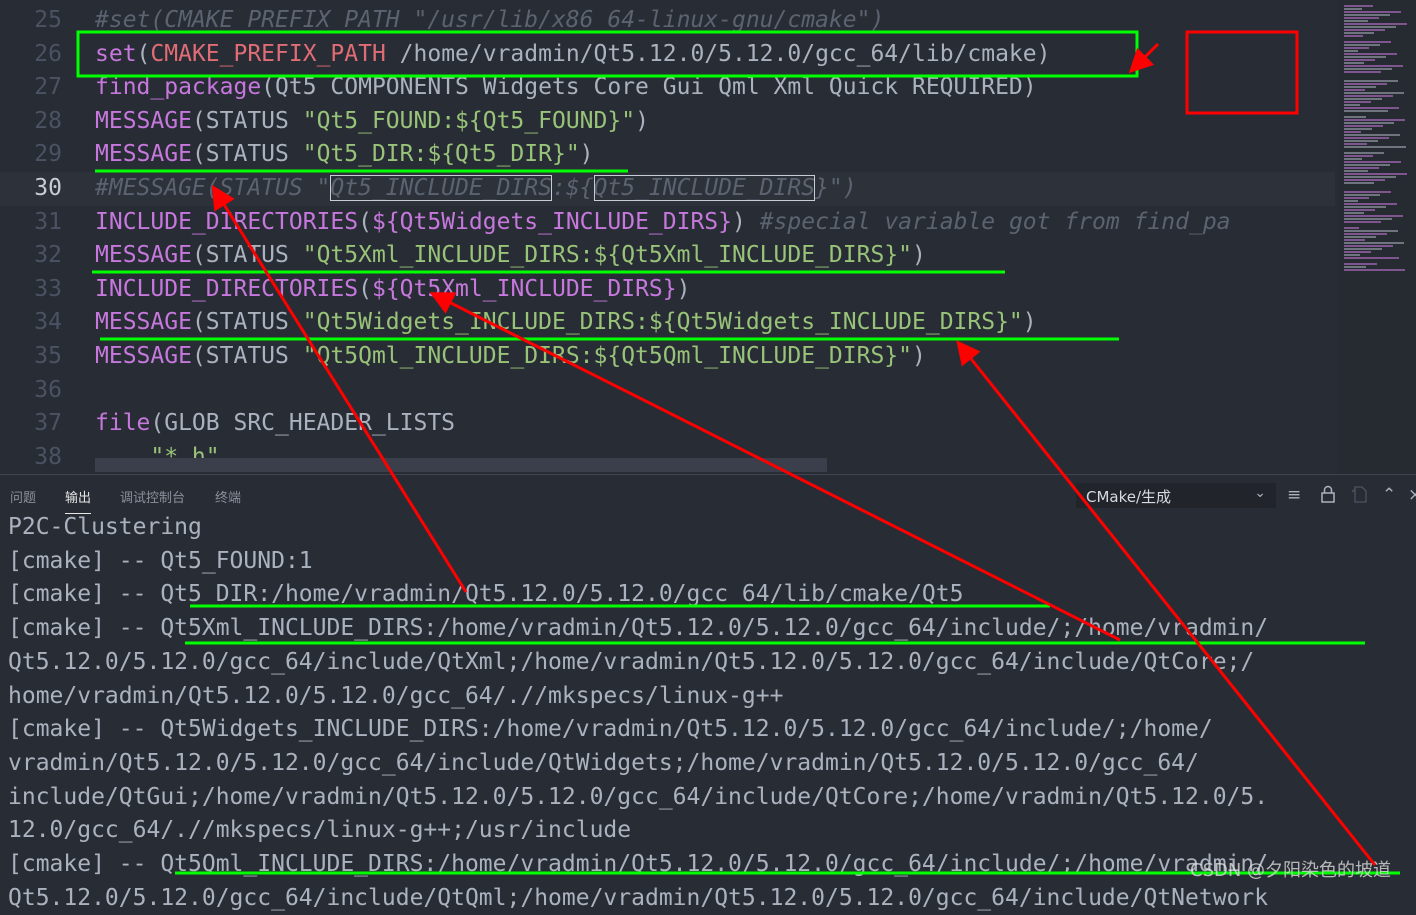 The width and height of the screenshot is (1416, 915). What do you see at coordinates (461, 465) in the screenshot?
I see `horizontal-scrollbar` at bounding box center [461, 465].